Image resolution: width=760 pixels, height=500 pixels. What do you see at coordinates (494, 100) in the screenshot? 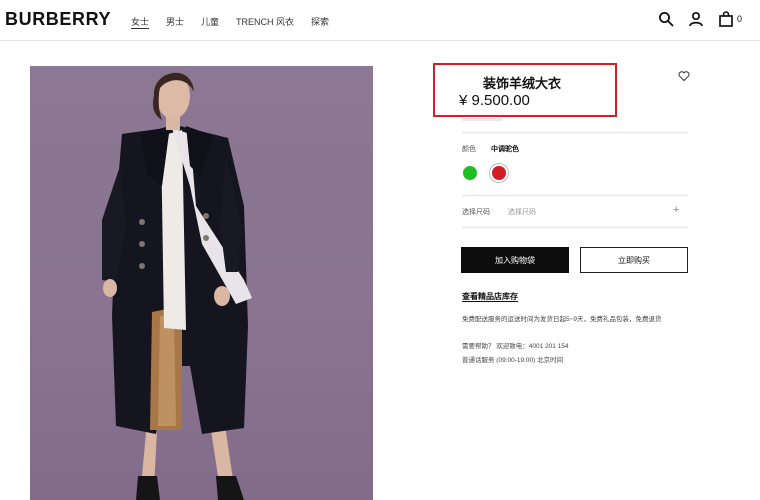
I see `product-price: ¥ 9.500.00` at bounding box center [494, 100].